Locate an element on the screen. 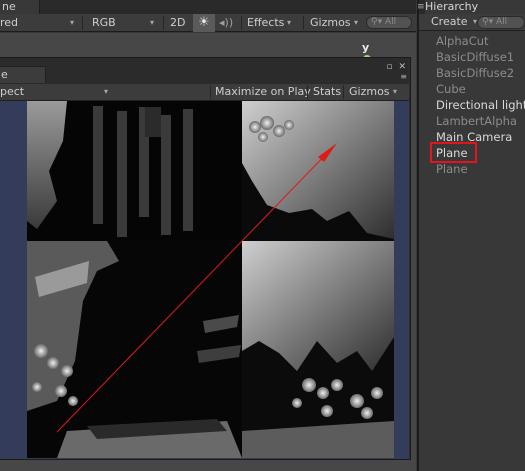 This screenshot has width=525, height=471. aspect-dropdown: pect ▾ is located at coordinates (60, 92).